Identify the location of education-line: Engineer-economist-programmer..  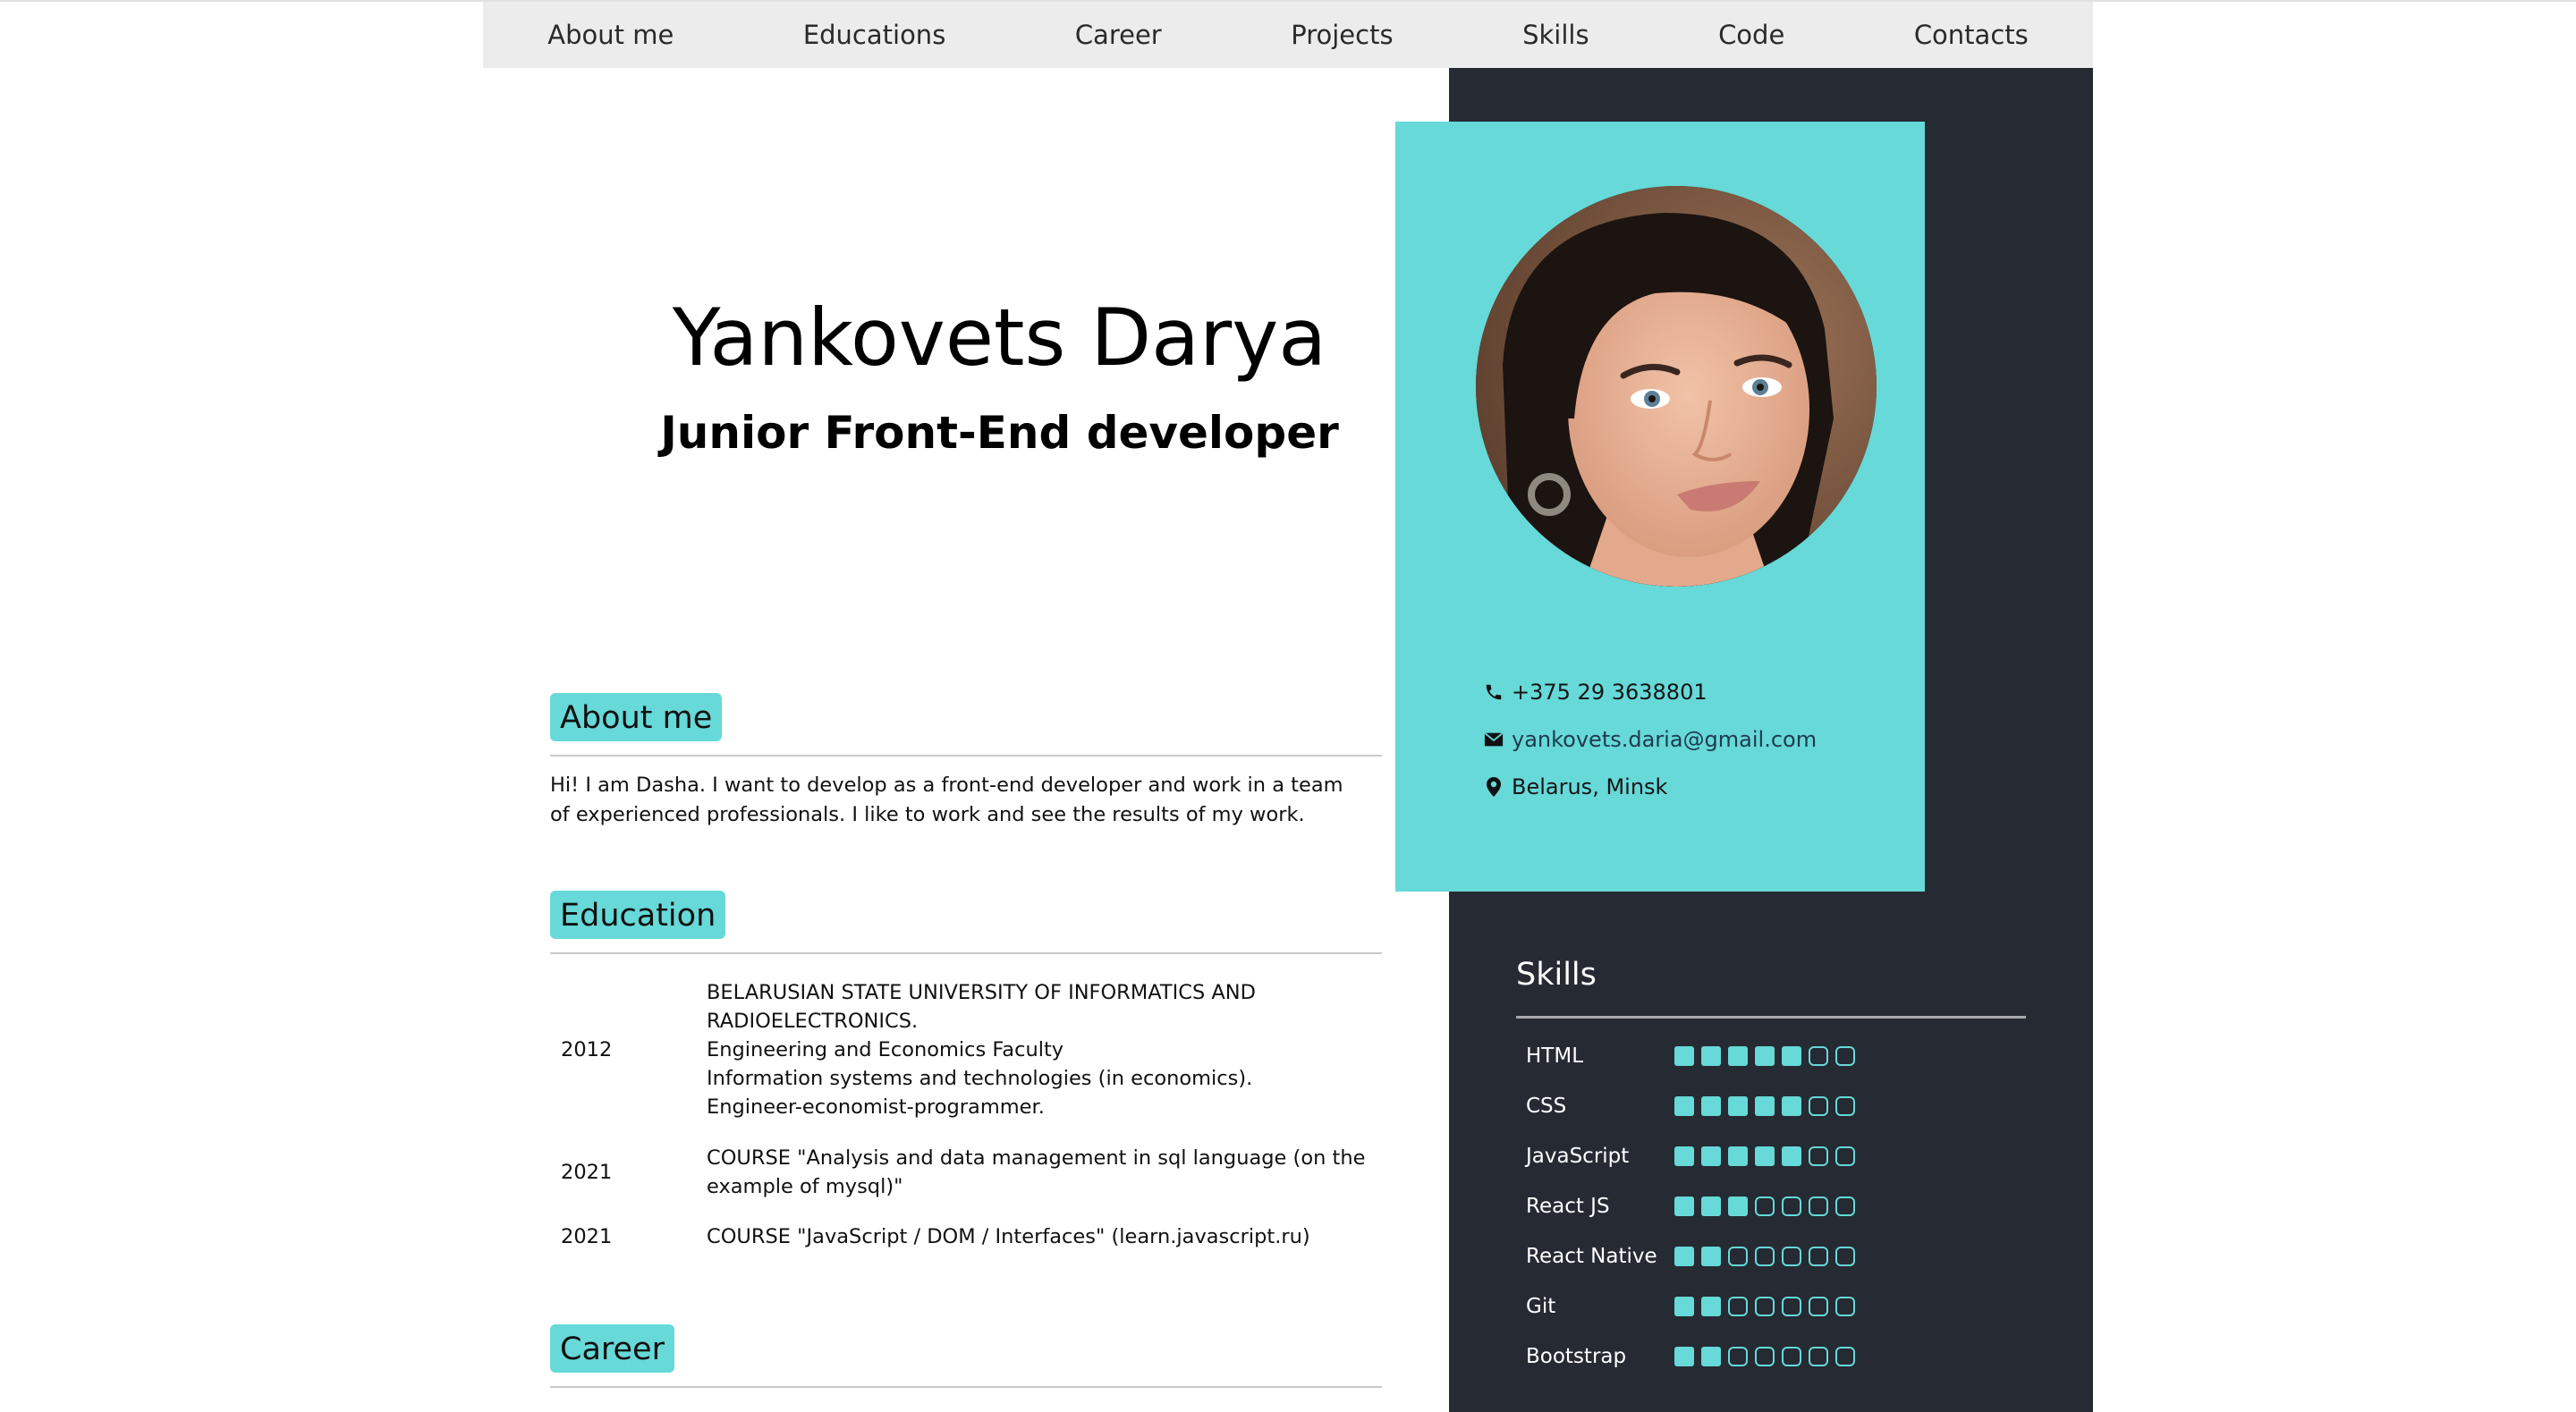
(876, 1107).